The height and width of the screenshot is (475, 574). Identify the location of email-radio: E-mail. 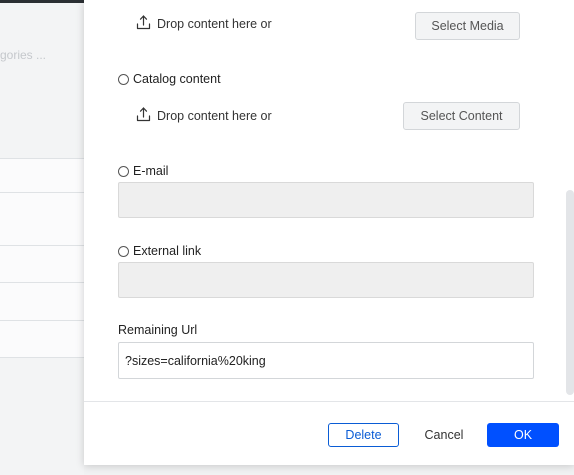
(143, 171).